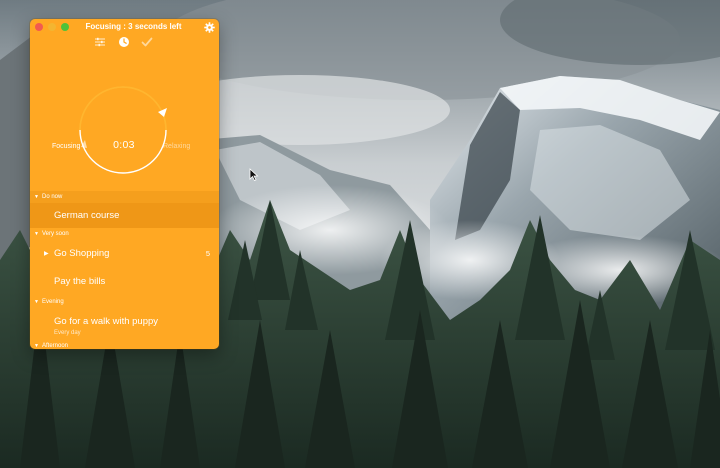 The height and width of the screenshot is (468, 720). I want to click on task-row-walk-puppy: Go for a walk with puppy Every day, so click(124, 324).